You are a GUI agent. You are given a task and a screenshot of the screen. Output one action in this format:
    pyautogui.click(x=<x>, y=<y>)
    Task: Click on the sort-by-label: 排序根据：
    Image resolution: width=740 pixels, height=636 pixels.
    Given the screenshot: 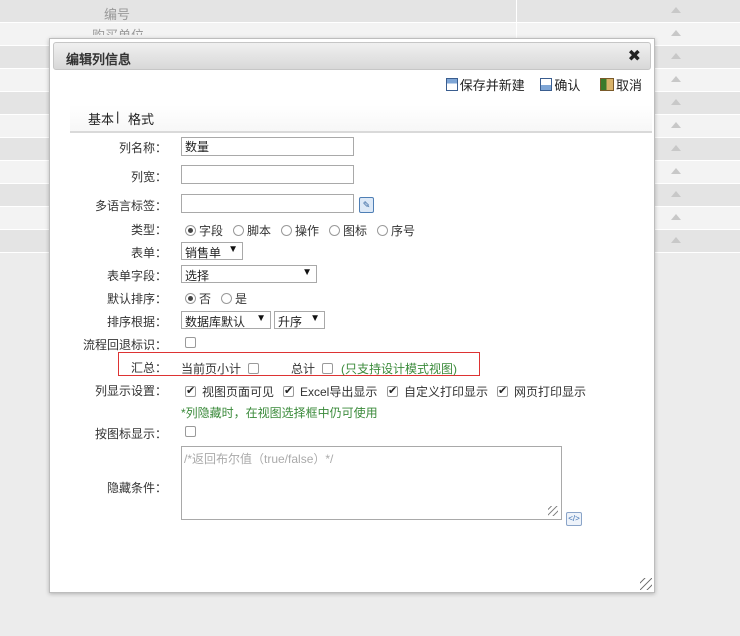 What is the action you would take?
    pyautogui.click(x=136, y=322)
    